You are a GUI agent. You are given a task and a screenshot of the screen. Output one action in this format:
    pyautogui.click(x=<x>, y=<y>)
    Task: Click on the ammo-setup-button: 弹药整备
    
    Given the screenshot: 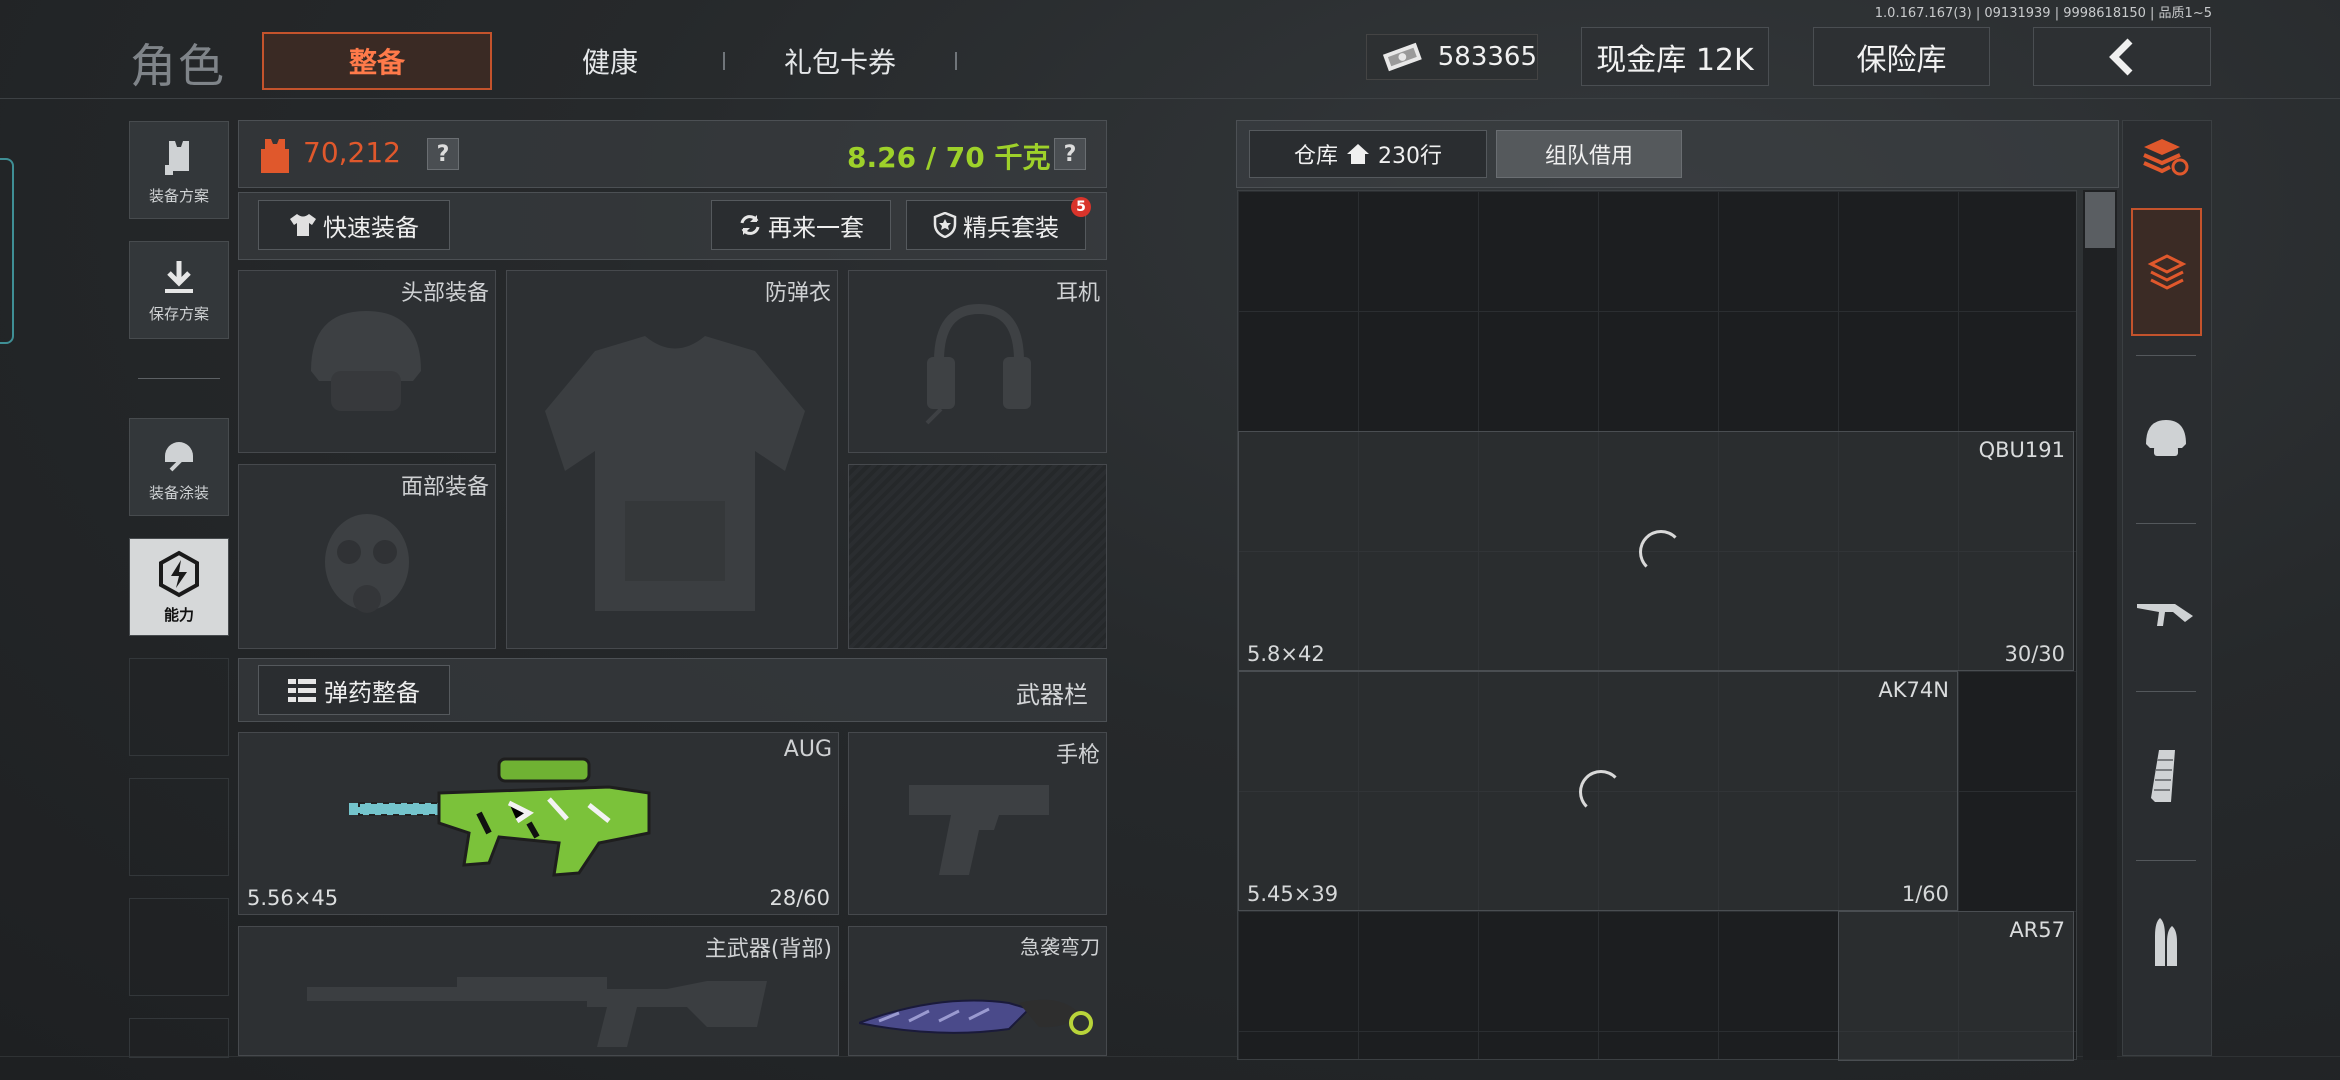 What is the action you would take?
    pyautogui.click(x=354, y=690)
    